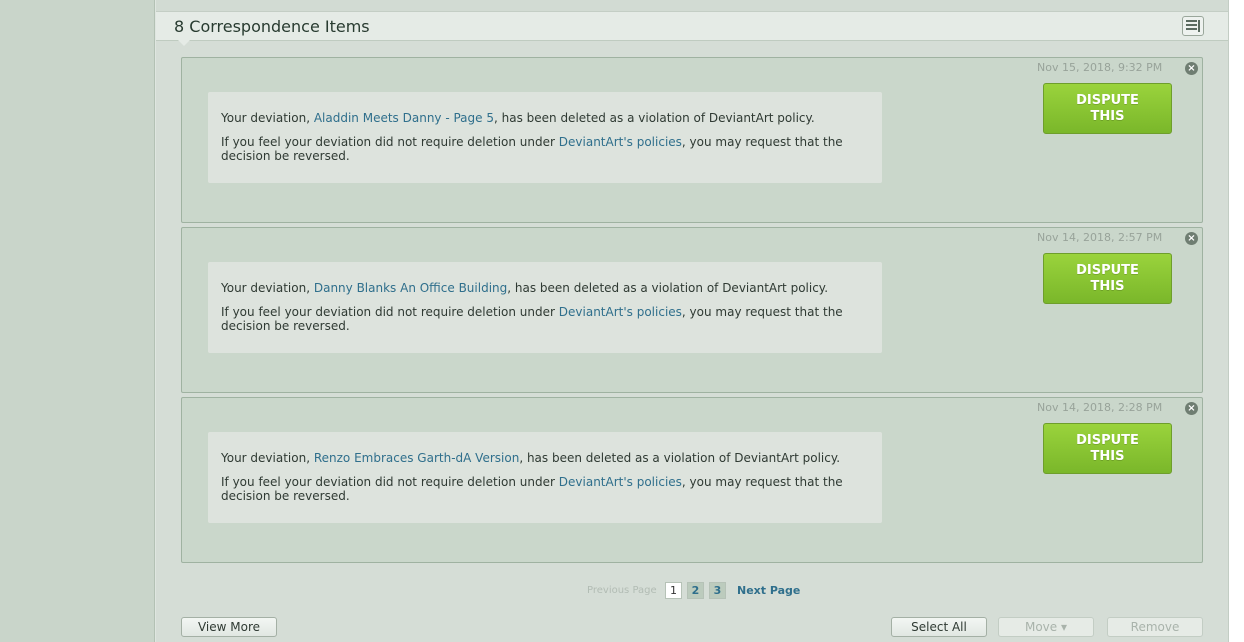 Image resolution: width=1244 pixels, height=642 pixels. What do you see at coordinates (1100, 407) in the screenshot?
I see `item-timestamp: Nov 14, 2018, 2:28 PM` at bounding box center [1100, 407].